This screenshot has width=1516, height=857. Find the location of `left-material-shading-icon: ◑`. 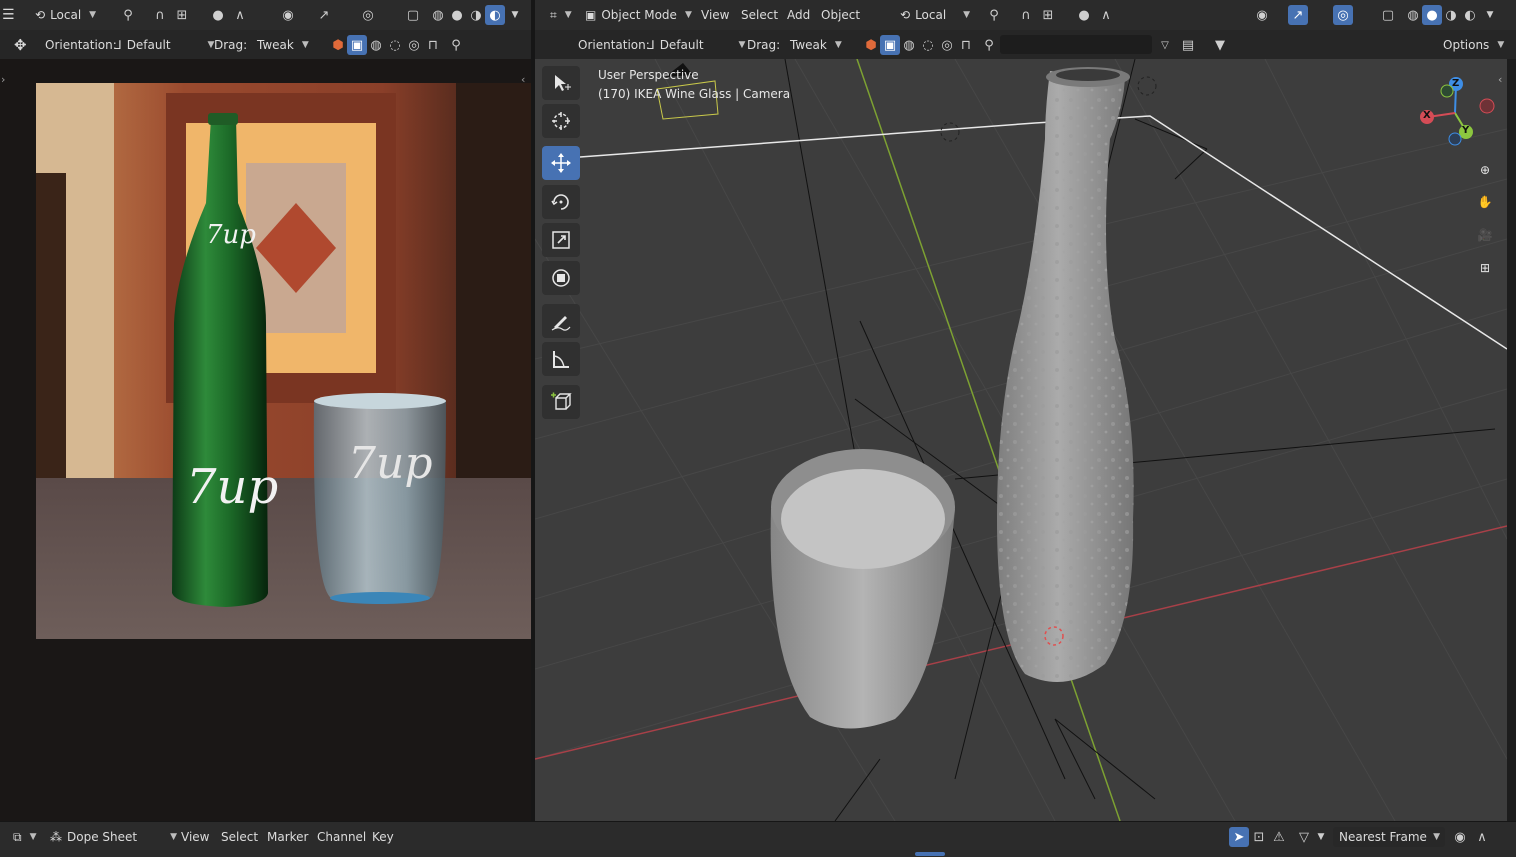

left-material-shading-icon: ◑ is located at coordinates (476, 15).